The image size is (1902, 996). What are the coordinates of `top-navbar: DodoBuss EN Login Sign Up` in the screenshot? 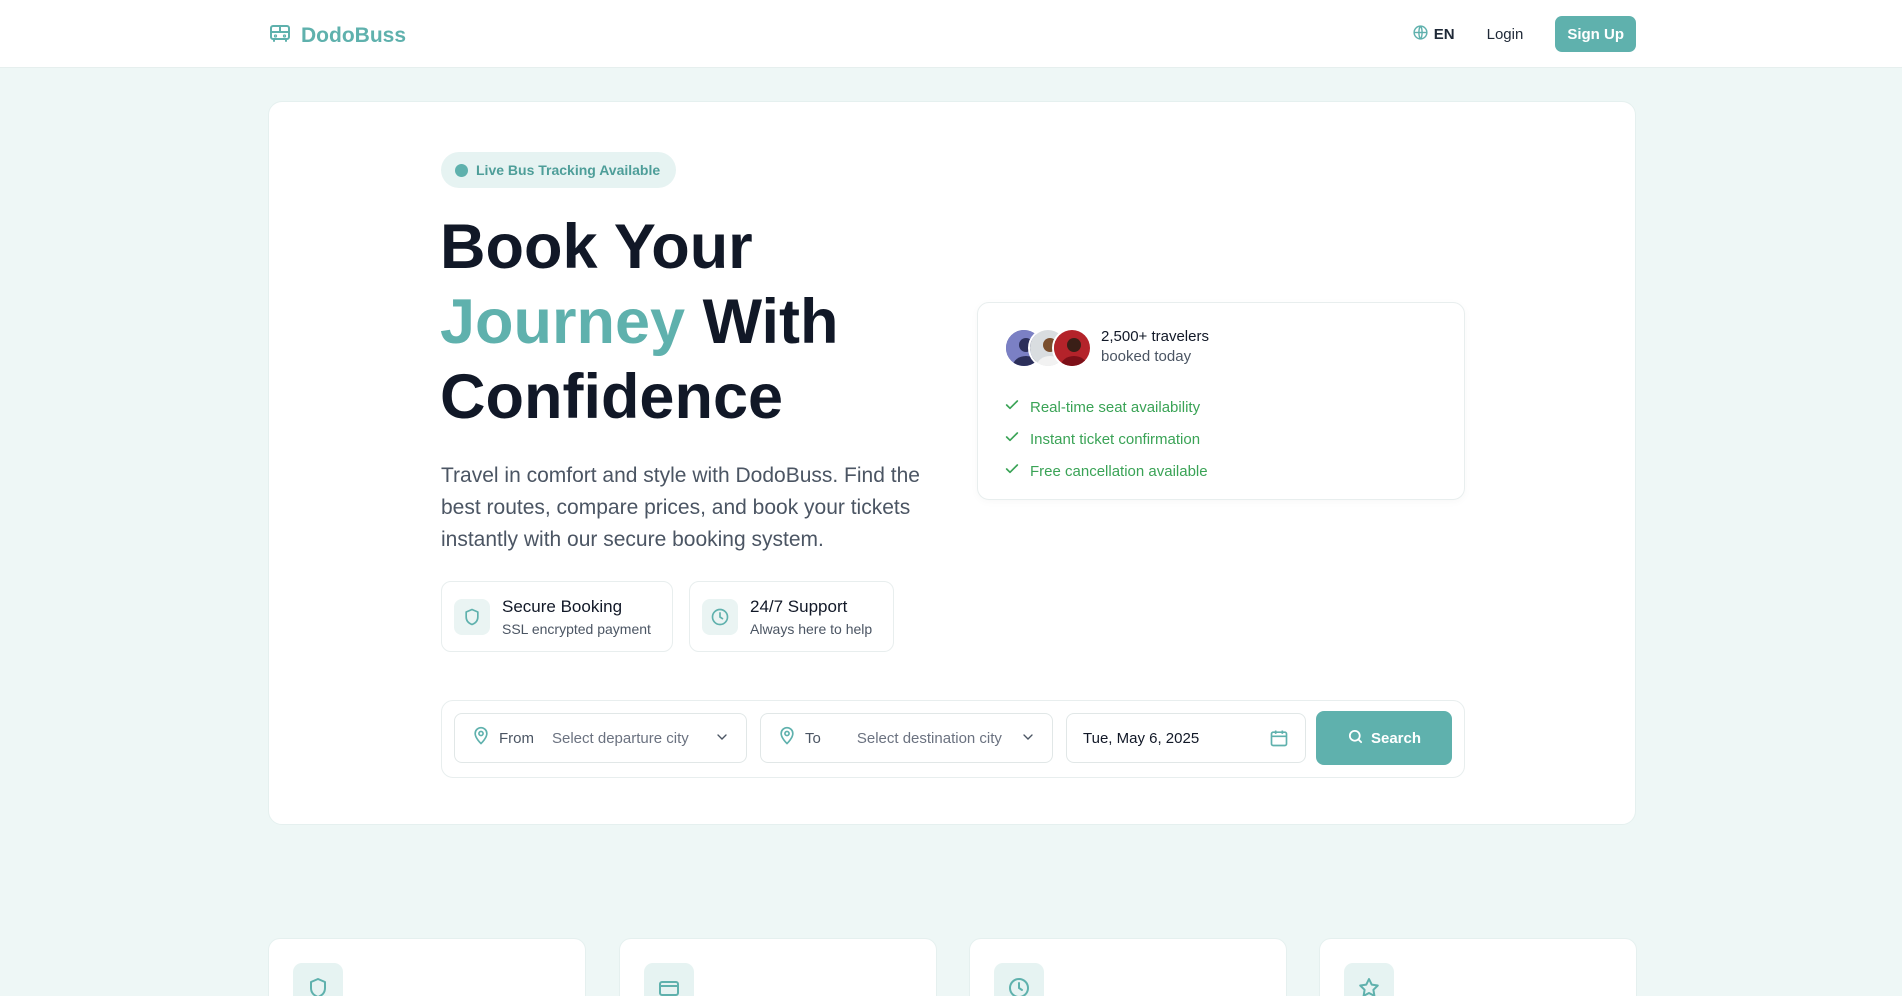 It's located at (951, 34).